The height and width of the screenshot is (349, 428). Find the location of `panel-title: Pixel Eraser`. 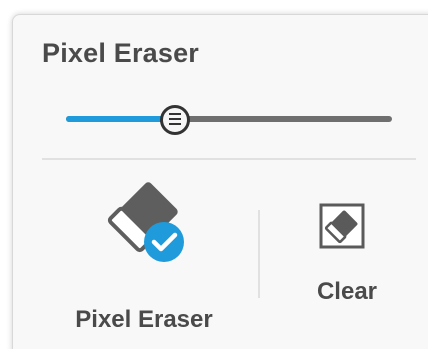

panel-title: Pixel Eraser is located at coordinates (121, 53).